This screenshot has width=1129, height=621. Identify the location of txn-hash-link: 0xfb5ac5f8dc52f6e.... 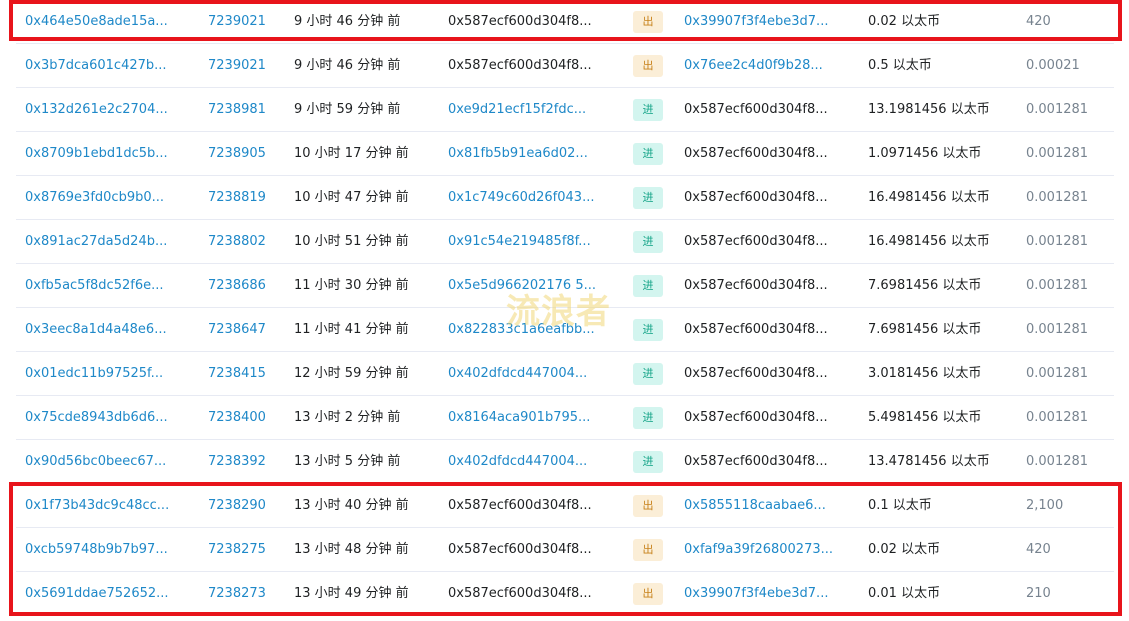
(100, 286).